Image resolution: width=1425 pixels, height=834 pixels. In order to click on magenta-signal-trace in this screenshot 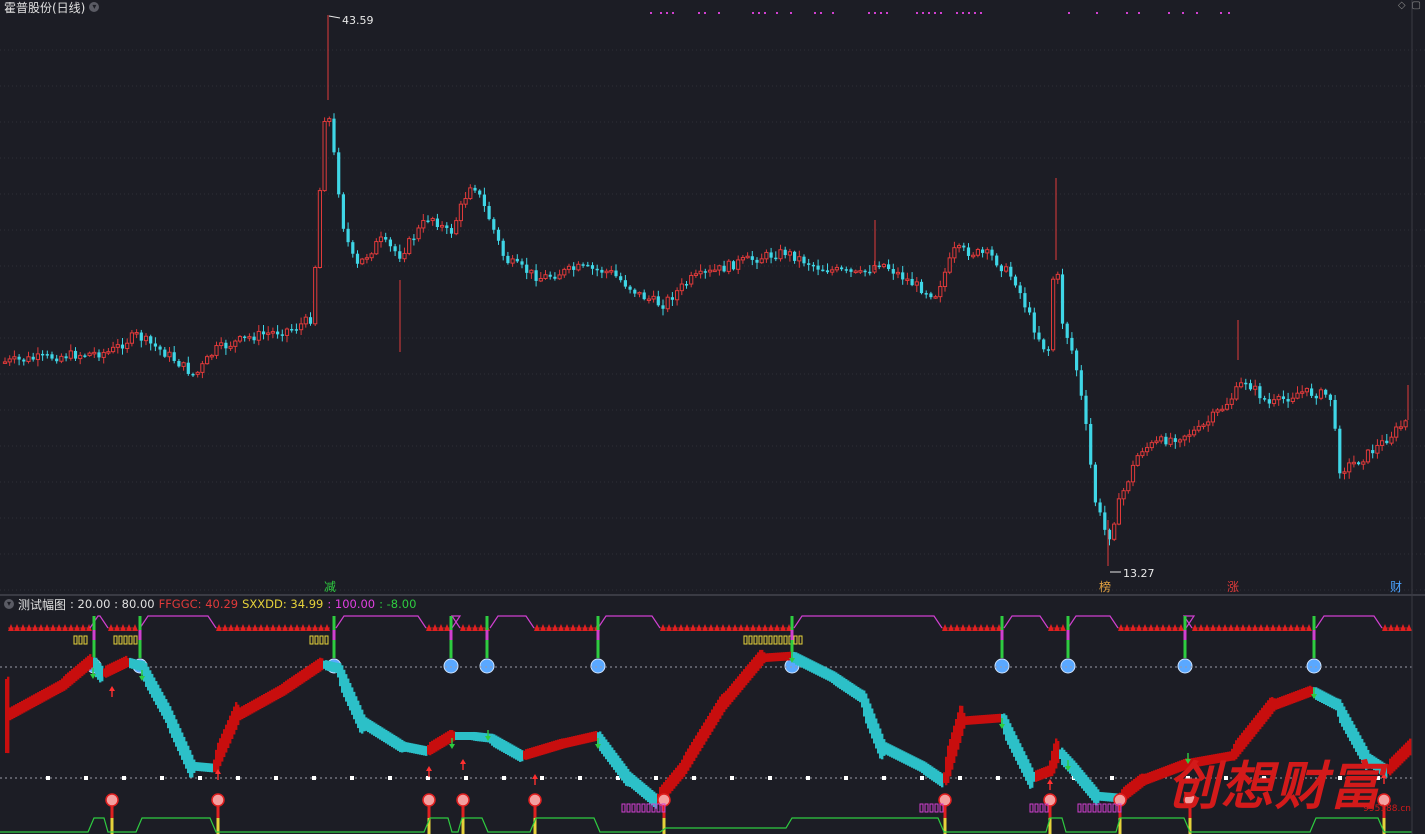, I will do `click(512, 622)`.